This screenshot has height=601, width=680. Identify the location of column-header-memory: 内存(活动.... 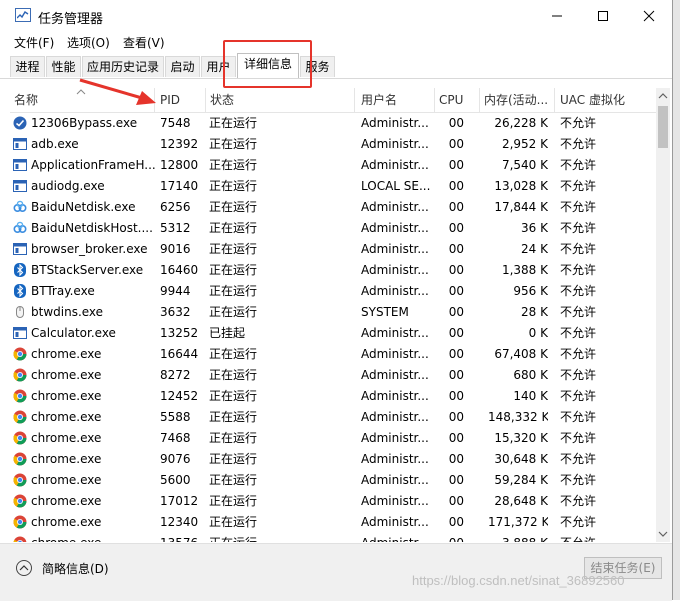
(517, 100).